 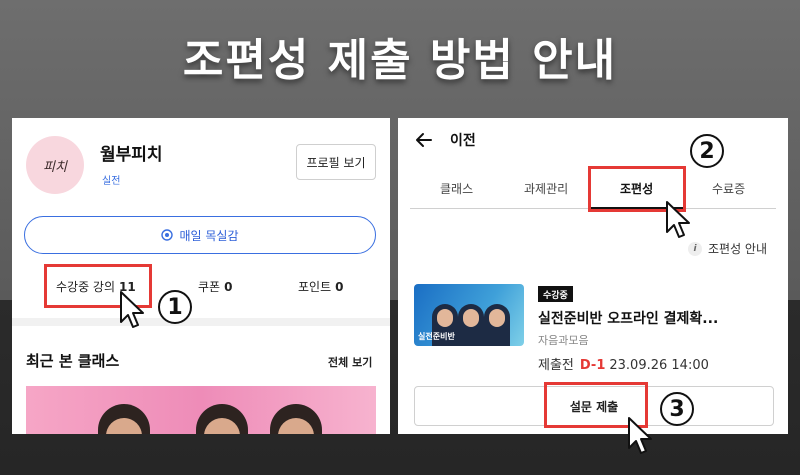 I want to click on see-all-link: 전체 보기, so click(x=350, y=362).